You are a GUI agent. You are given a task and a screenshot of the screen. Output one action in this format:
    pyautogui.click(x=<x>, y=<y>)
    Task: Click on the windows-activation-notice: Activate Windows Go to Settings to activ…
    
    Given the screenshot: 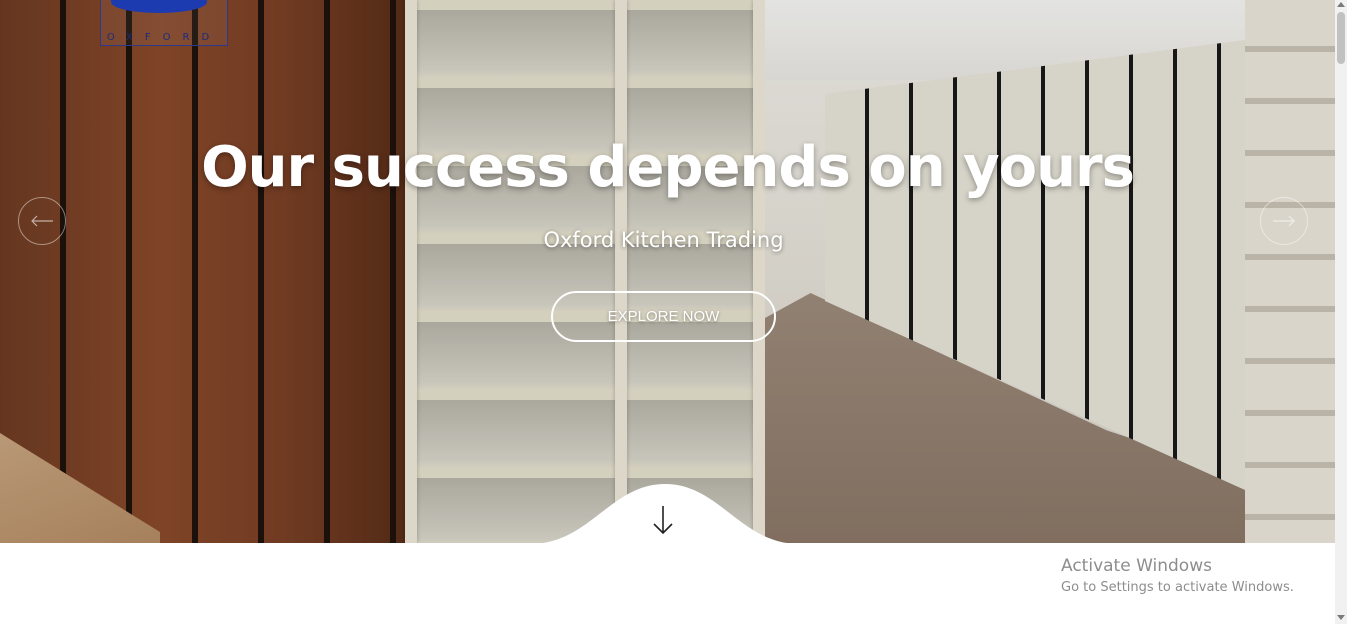 What is the action you would take?
    pyautogui.click(x=1177, y=575)
    